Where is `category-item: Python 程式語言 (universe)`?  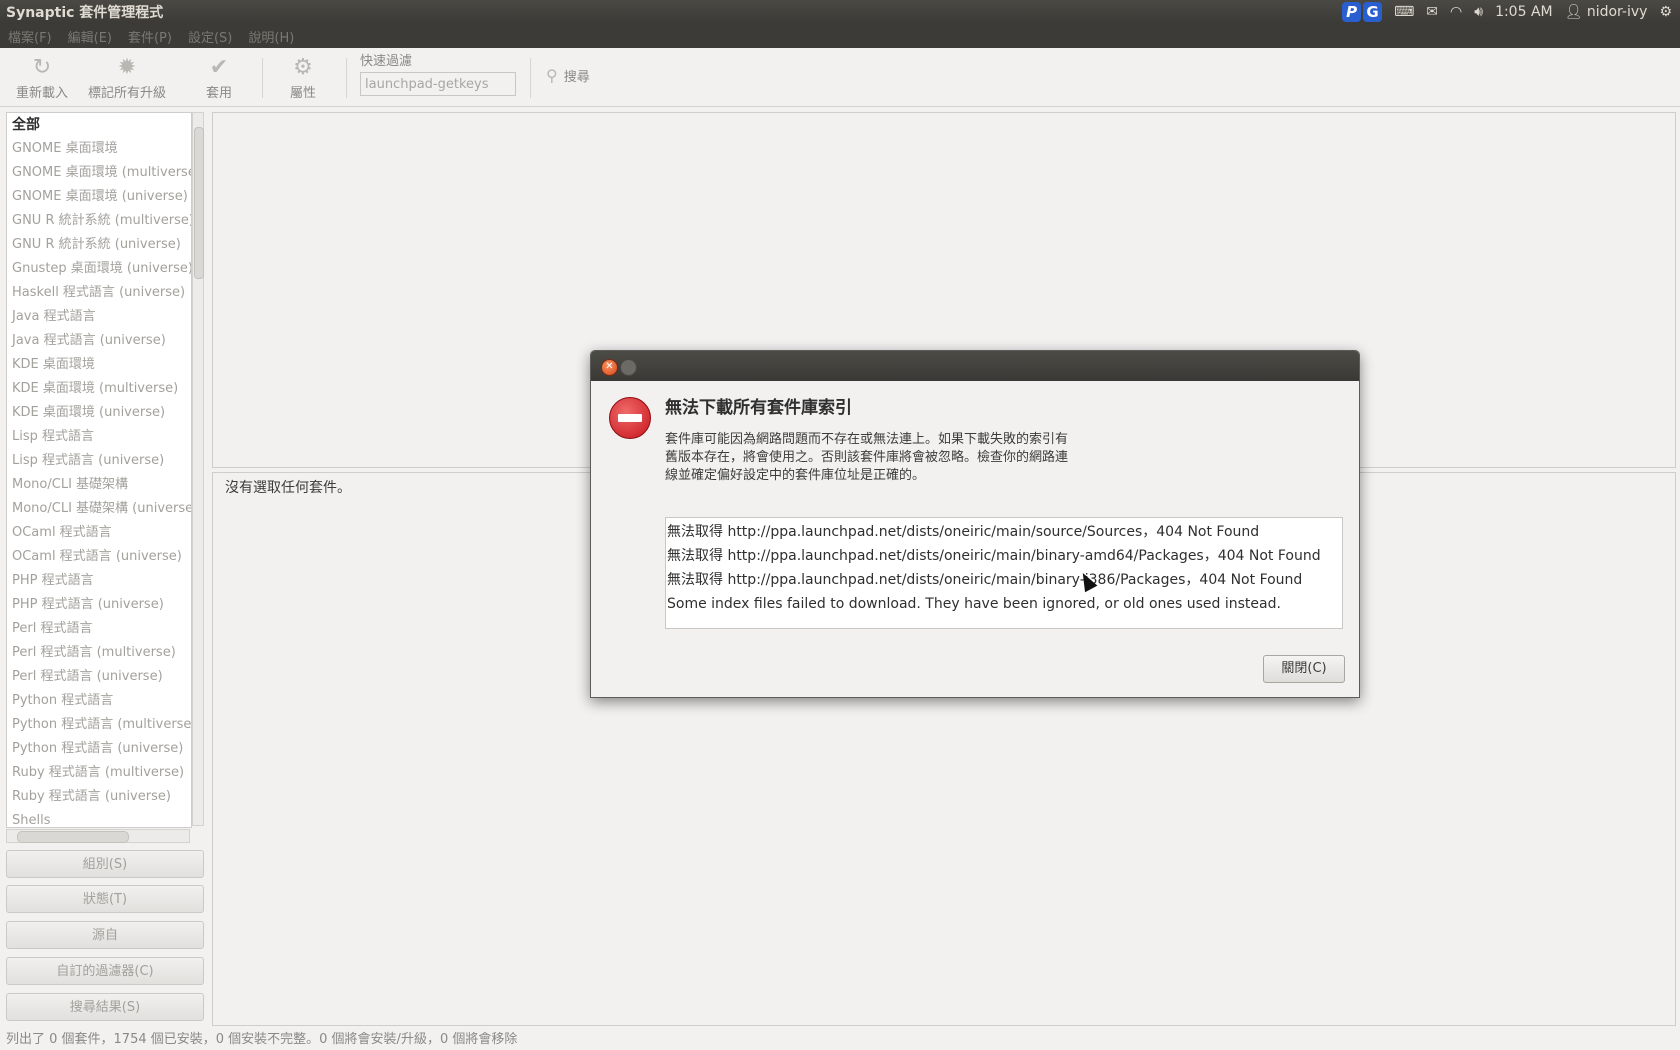
category-item: Python 程式語言 (universe) is located at coordinates (99, 749).